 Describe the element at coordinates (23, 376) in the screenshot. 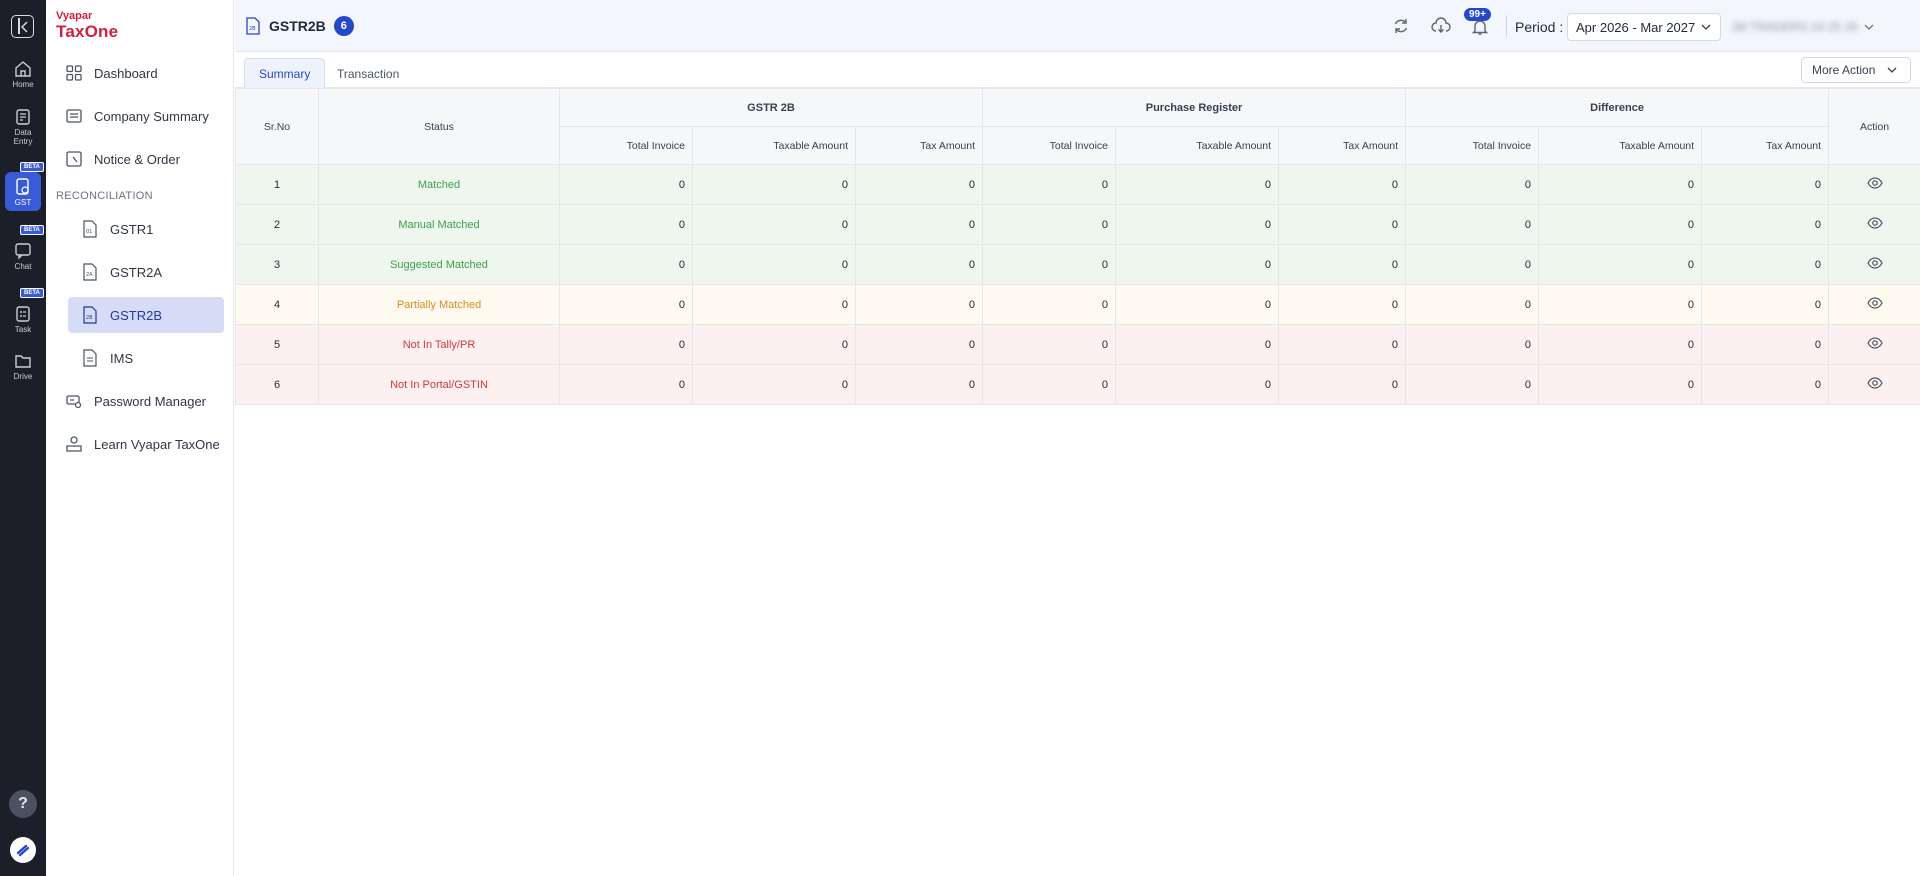

I see `rail-label-drive: Drive` at that location.